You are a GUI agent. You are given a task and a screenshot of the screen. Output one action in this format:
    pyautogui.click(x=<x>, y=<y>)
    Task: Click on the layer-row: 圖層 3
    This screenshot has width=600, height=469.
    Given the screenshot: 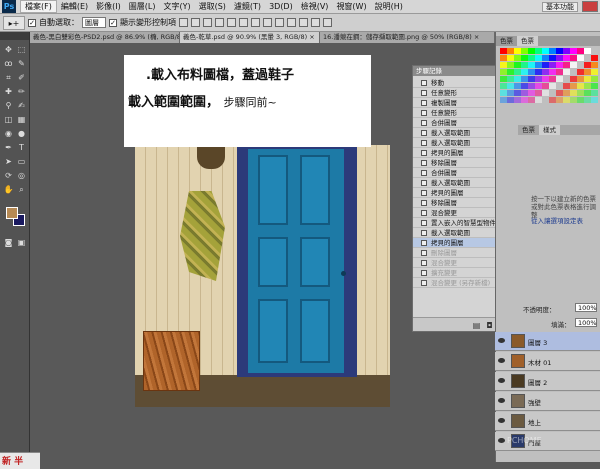 What is the action you would take?
    pyautogui.click(x=547, y=341)
    